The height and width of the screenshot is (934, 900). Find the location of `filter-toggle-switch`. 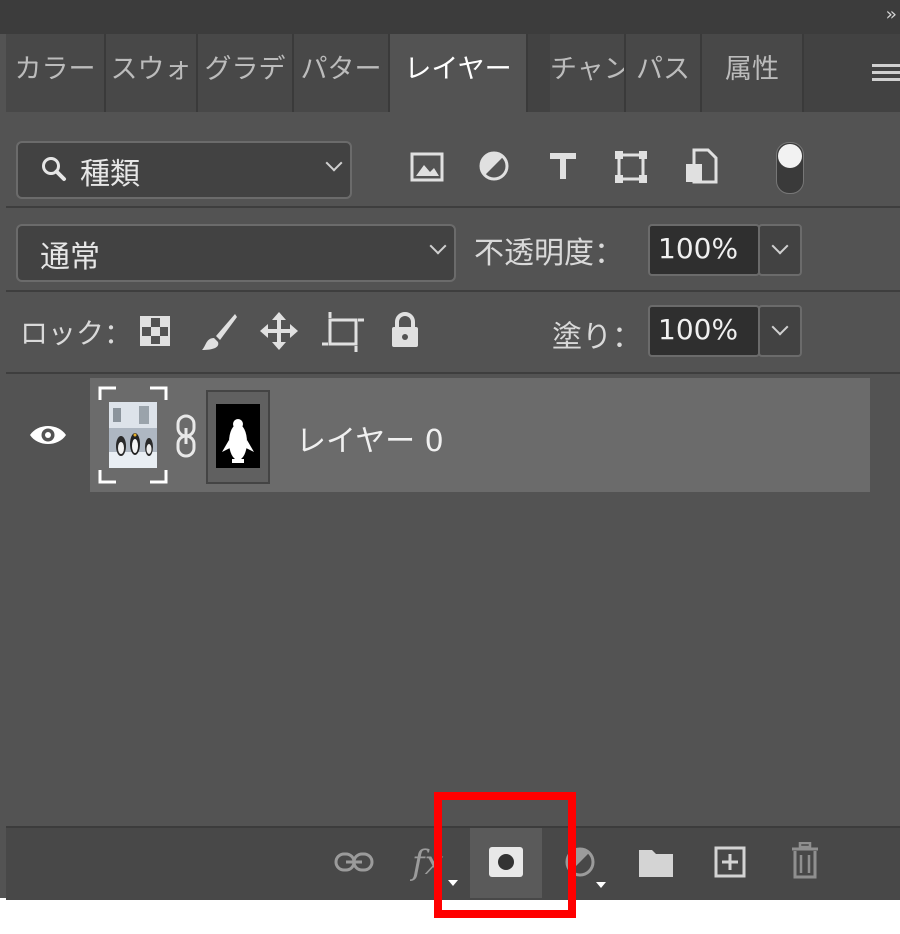

filter-toggle-switch is located at coordinates (790, 168).